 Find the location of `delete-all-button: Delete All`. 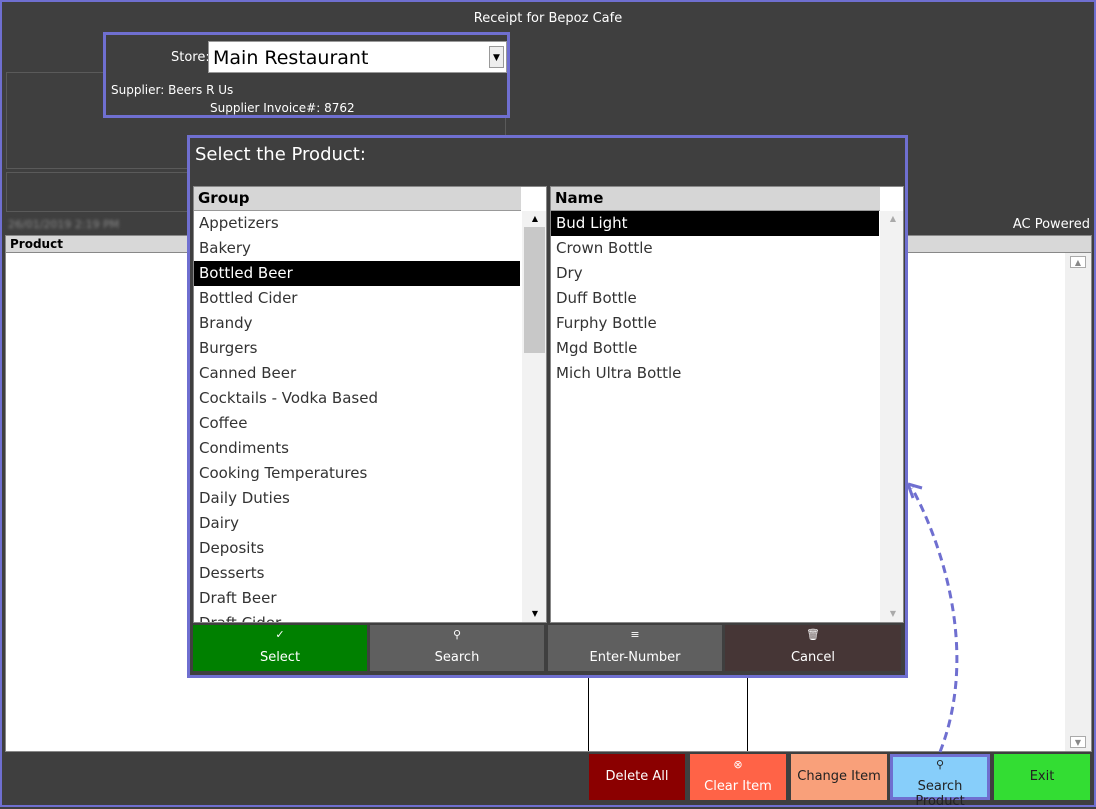

delete-all-button: Delete All is located at coordinates (637, 777).